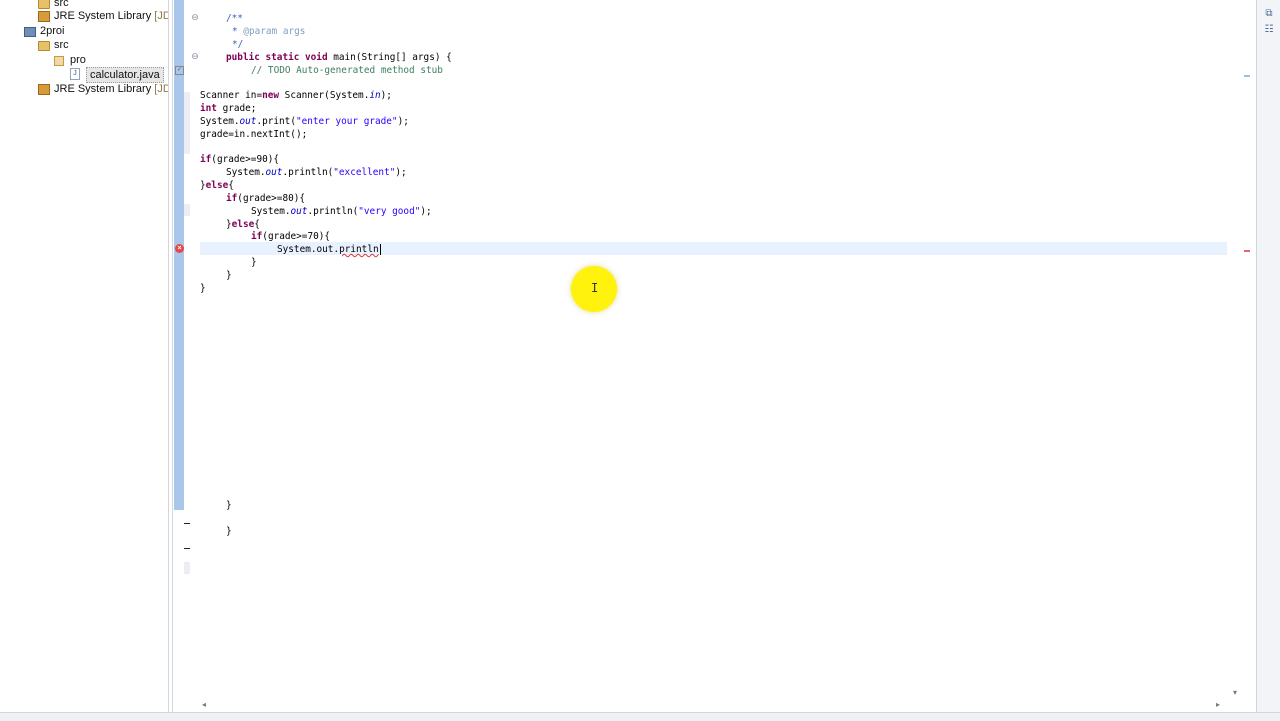  I want to click on error-icon: ×, so click(179, 248).